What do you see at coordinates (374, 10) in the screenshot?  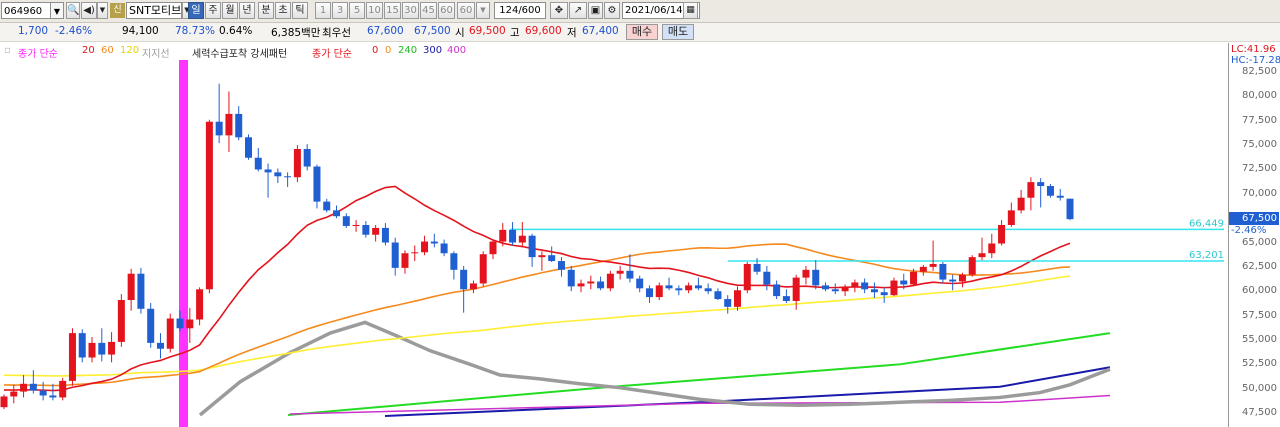 I see `interval-10: 10` at bounding box center [374, 10].